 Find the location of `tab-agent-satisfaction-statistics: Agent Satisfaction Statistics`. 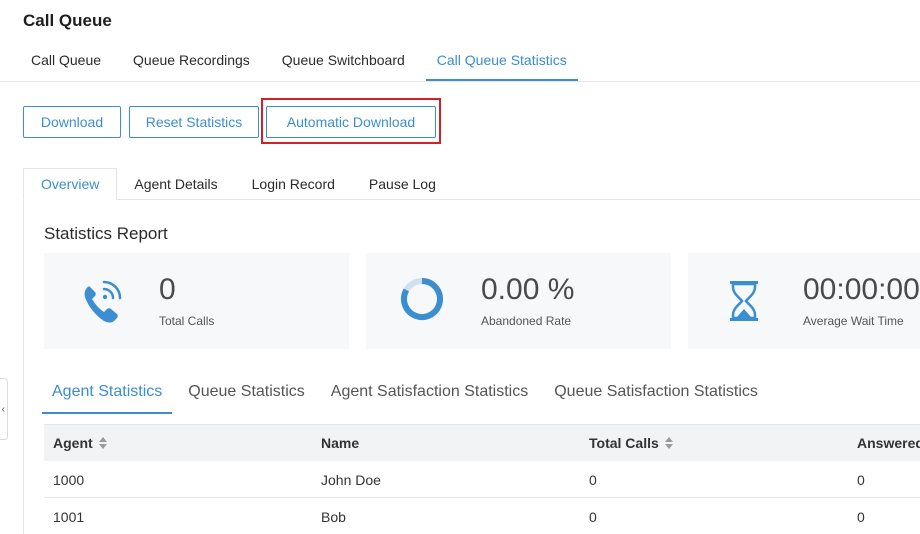

tab-agent-satisfaction-statistics: Agent Satisfaction Statistics is located at coordinates (429, 394).